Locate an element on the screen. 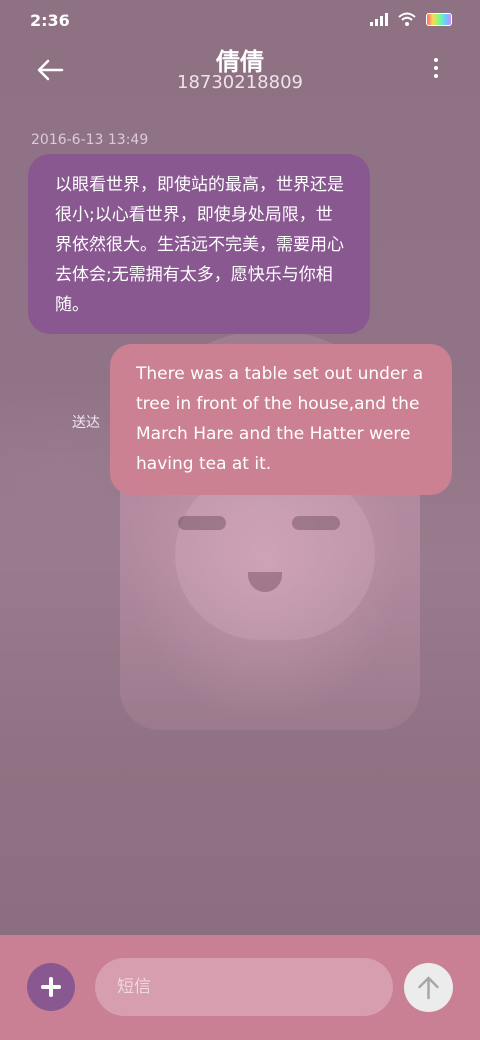 This screenshot has height=1040, width=480. status-icons is located at coordinates (411, 19).